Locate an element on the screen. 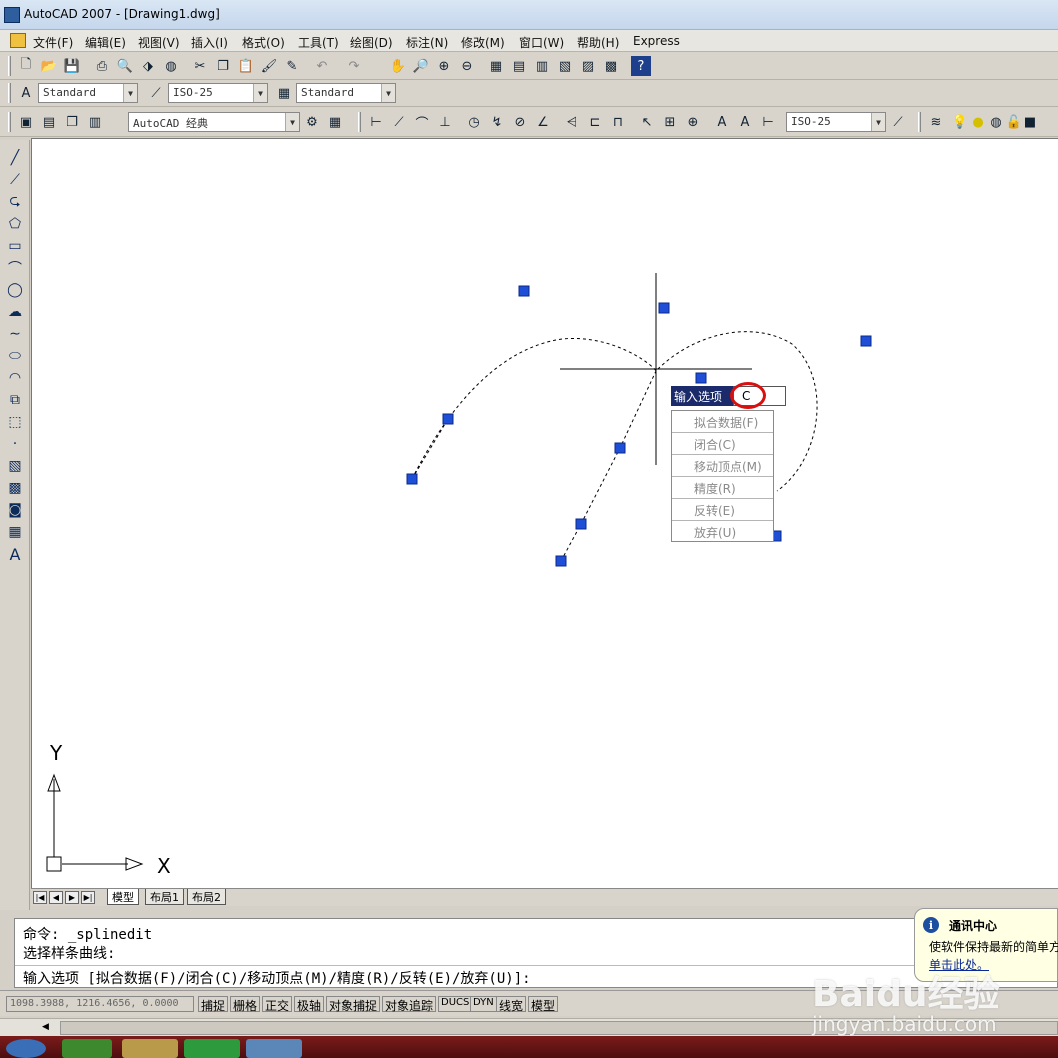  plot-icon: ⎙ is located at coordinates (102, 66).